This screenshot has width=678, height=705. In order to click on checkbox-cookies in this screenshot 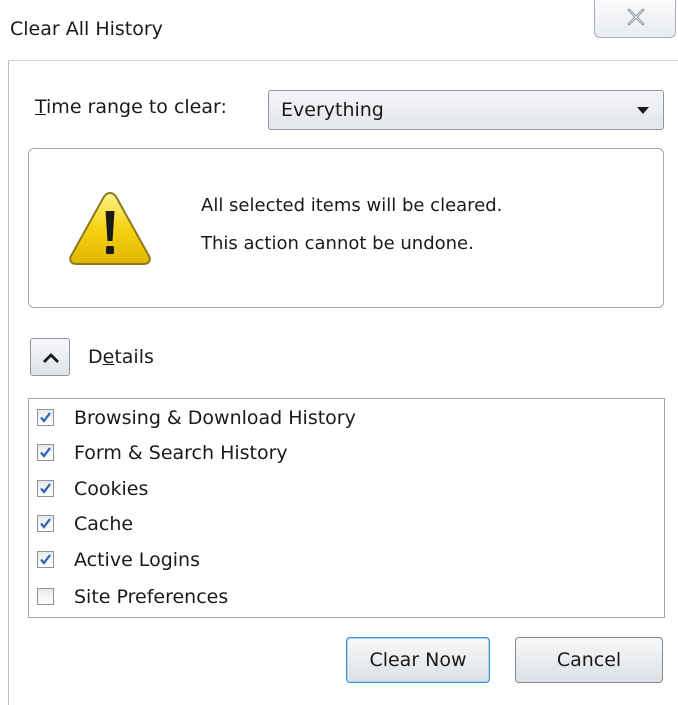, I will do `click(45, 488)`.